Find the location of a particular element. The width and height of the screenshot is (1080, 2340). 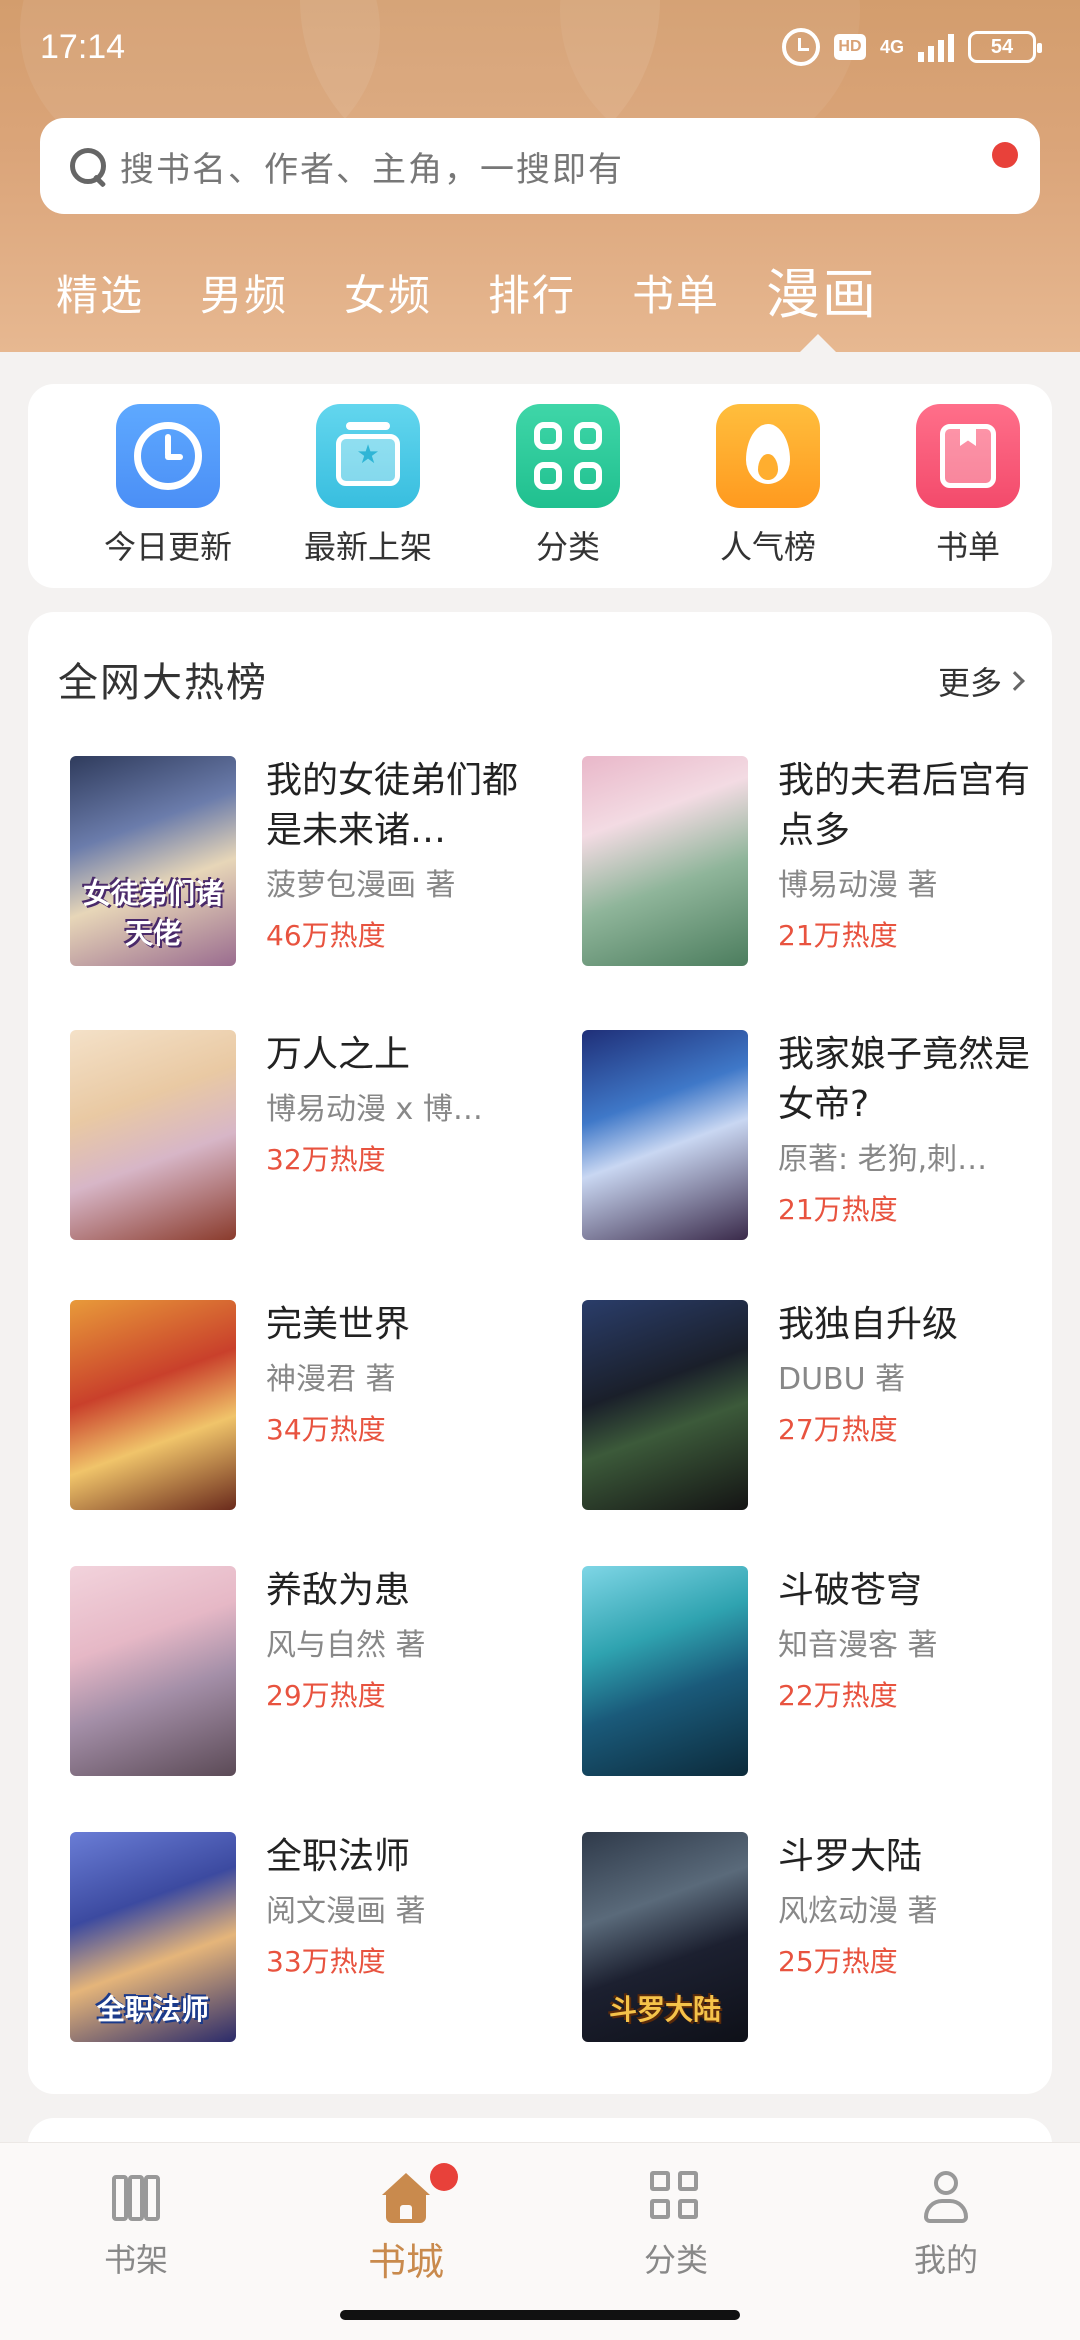

nav-bookshelf: 书架 is located at coordinates (136, 2225).